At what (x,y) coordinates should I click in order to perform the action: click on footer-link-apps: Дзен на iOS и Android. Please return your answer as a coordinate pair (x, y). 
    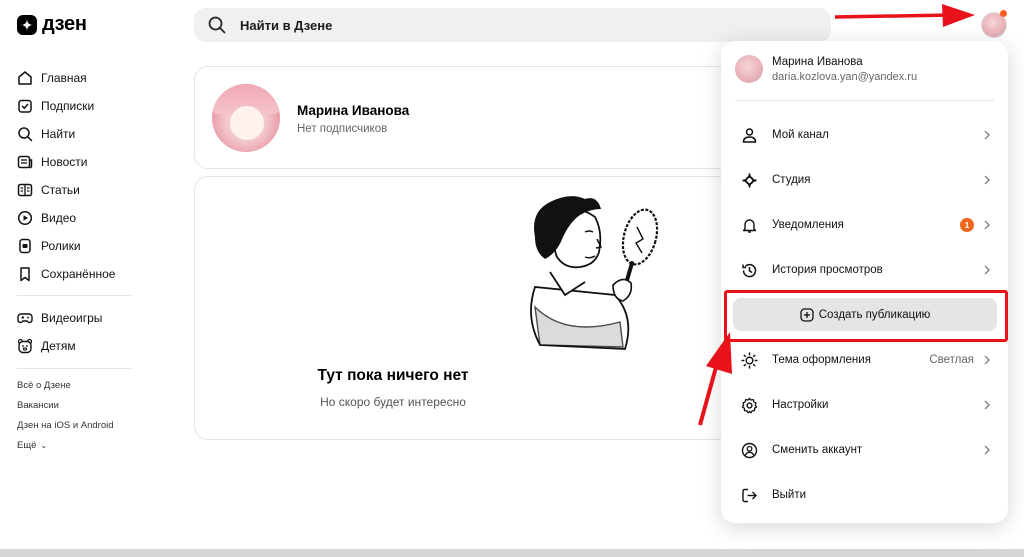
    Looking at the image, I should click on (65, 429).